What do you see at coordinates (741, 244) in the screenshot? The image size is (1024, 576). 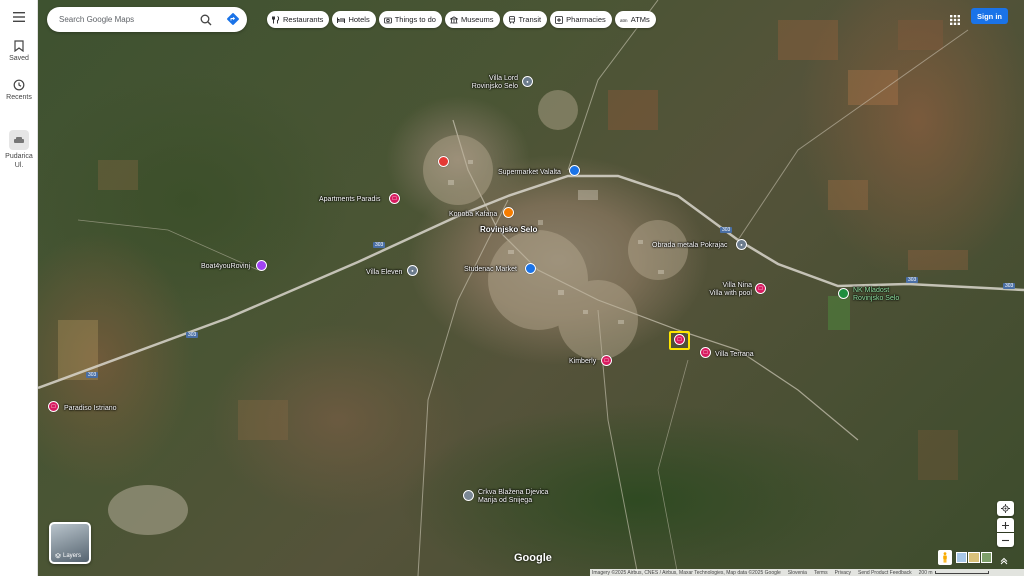 I see `obrada-metala-marker` at bounding box center [741, 244].